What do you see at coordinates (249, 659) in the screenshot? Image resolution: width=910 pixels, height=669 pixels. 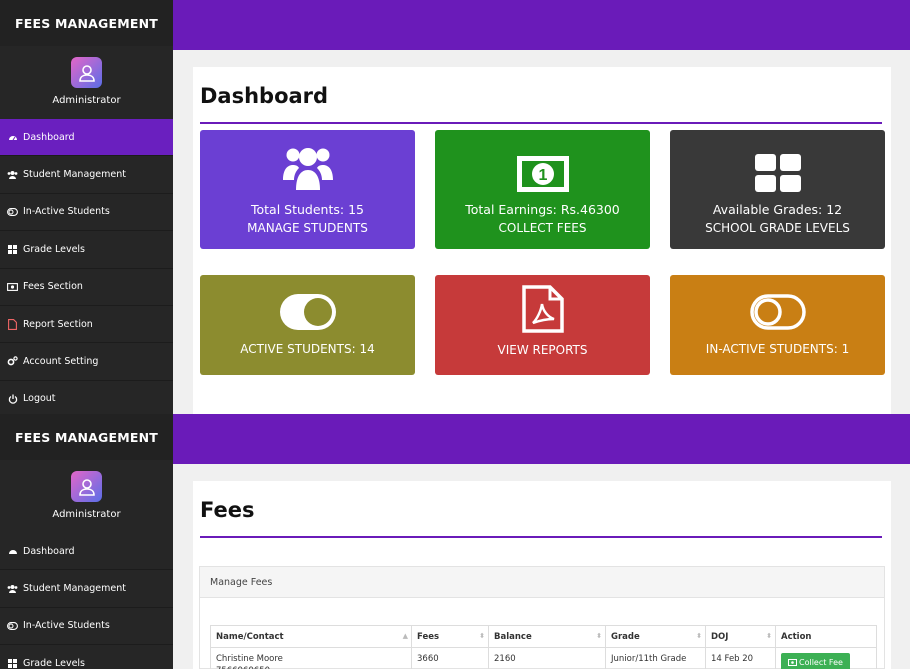 I see `student-name: Christine Moore` at bounding box center [249, 659].